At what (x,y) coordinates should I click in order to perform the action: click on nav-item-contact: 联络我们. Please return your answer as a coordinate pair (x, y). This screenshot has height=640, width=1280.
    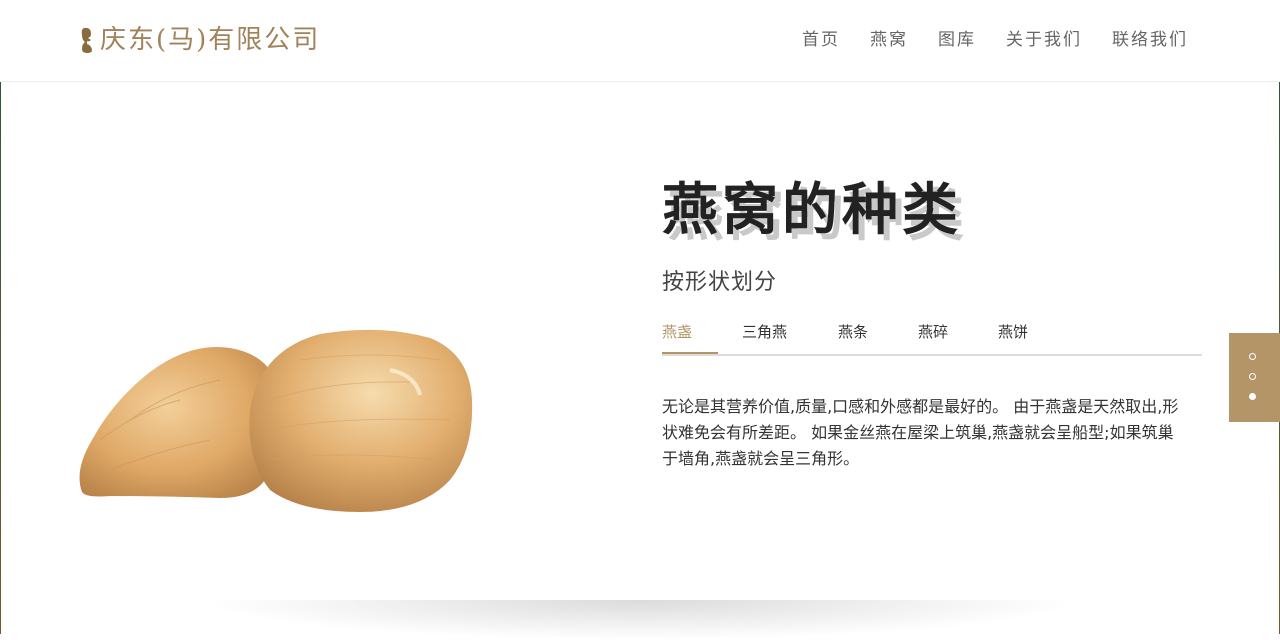
    Looking at the image, I should click on (1150, 40).